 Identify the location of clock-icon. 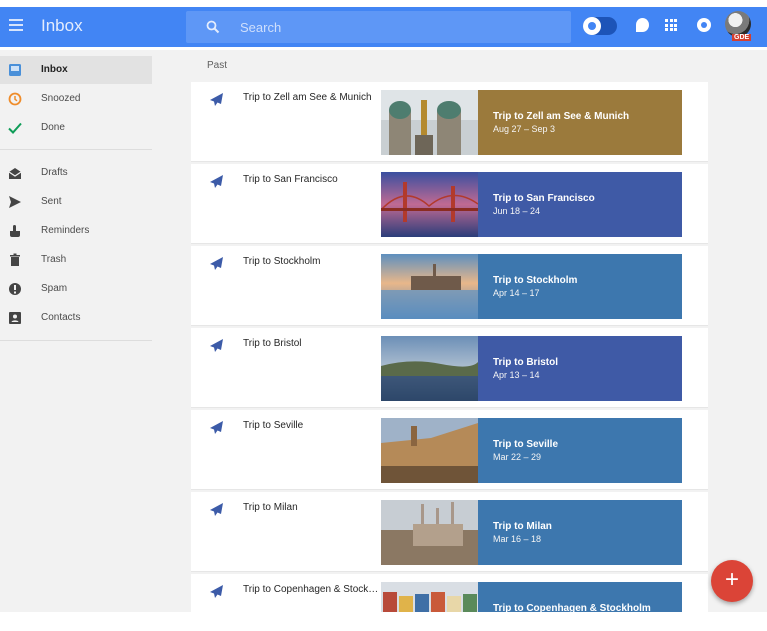
(15, 99).